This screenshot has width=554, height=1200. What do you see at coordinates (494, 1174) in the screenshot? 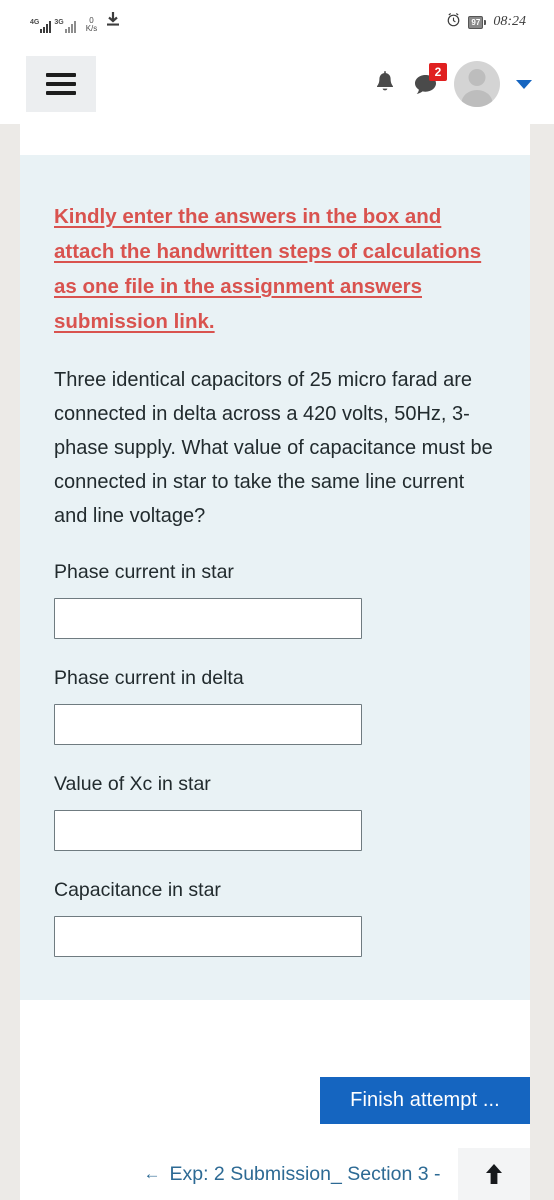
I see `arrow-up-icon` at bounding box center [494, 1174].